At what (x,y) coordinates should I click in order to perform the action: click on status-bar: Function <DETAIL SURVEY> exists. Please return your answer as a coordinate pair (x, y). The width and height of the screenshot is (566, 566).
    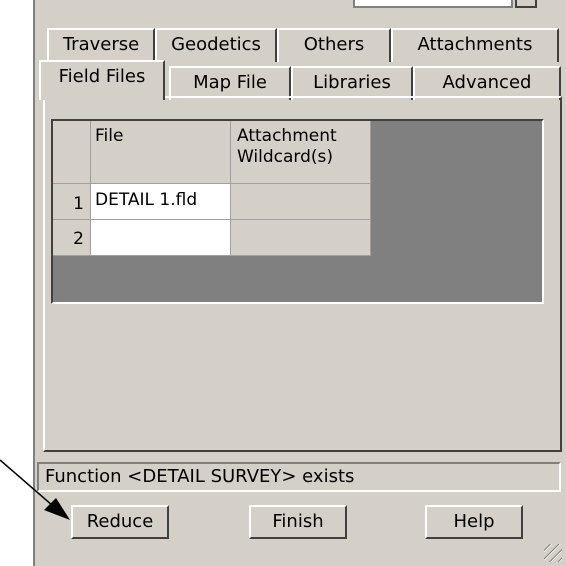
    Looking at the image, I should click on (299, 477).